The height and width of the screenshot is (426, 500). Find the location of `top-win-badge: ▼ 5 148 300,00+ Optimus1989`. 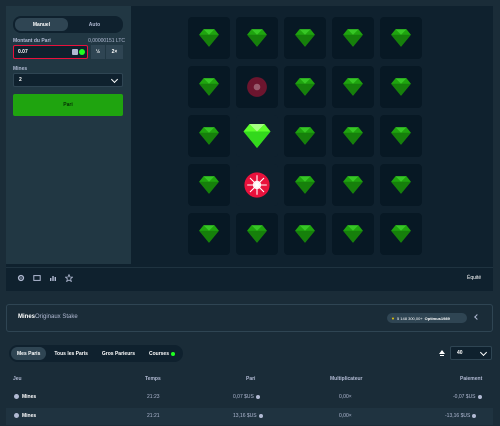

top-win-badge: ▼ 5 148 300,00+ Optimus1989 is located at coordinates (427, 318).